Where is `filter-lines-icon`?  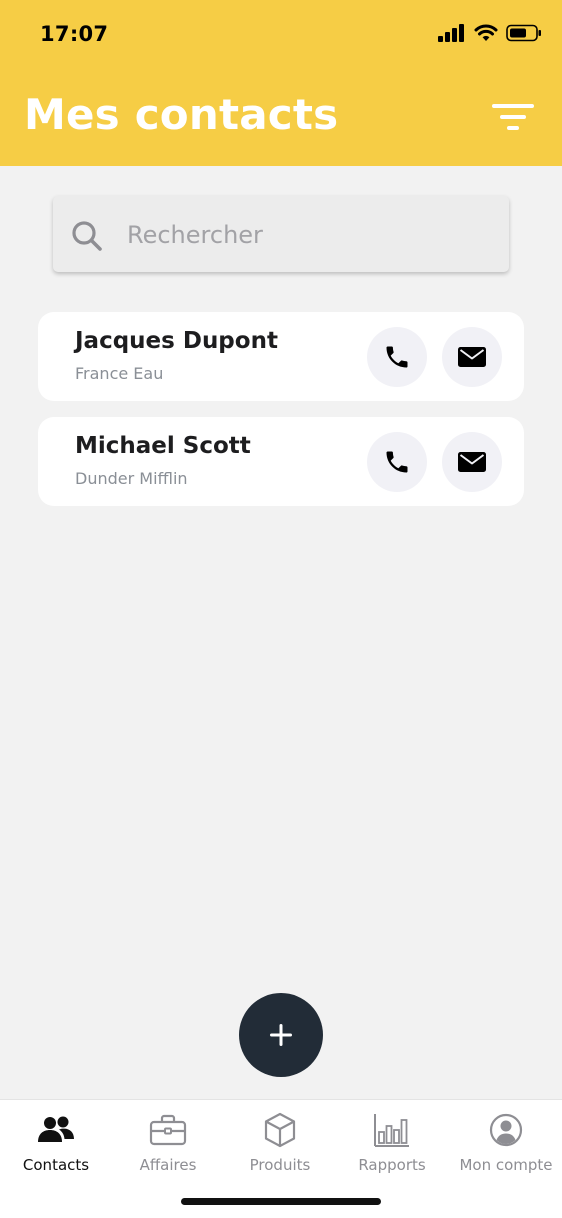
filter-lines-icon is located at coordinates (513, 117).